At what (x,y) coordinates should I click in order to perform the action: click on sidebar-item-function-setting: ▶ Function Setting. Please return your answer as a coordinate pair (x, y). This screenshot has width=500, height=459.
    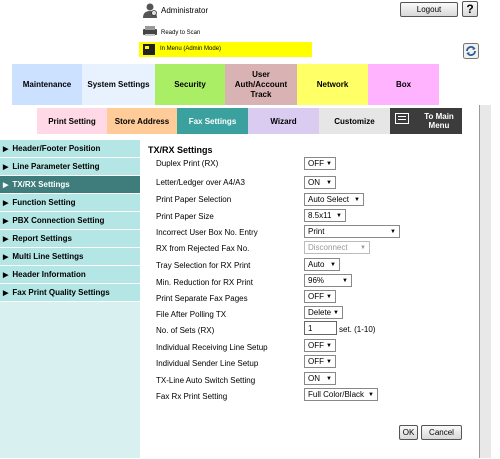
    Looking at the image, I should click on (70, 203).